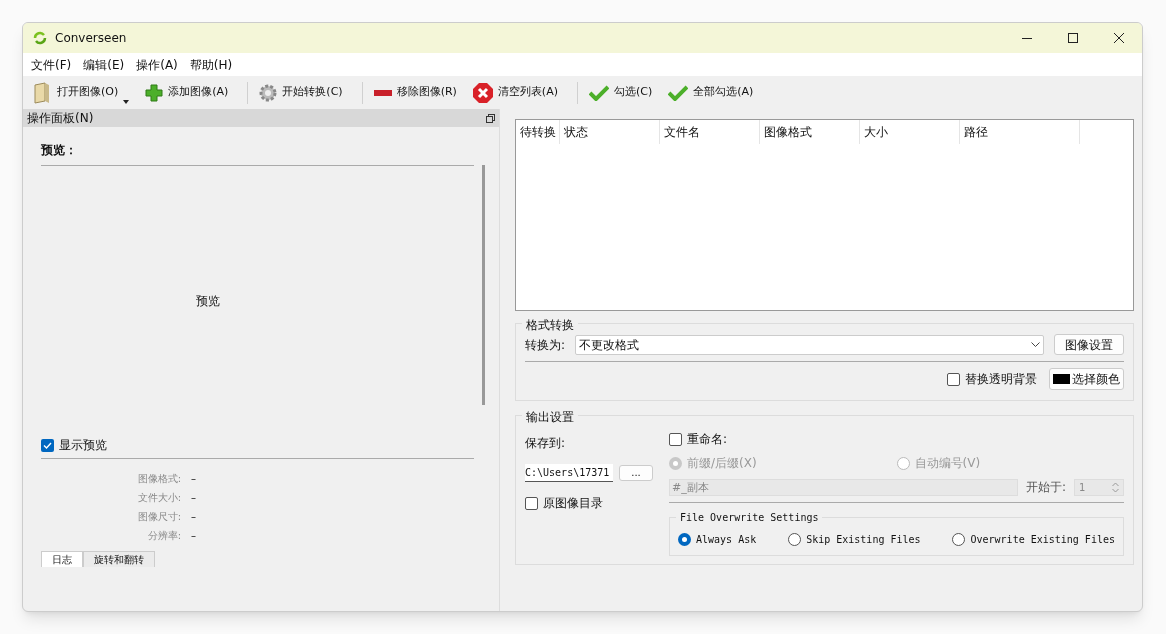 This screenshot has height=634, width=1166. Describe the element at coordinates (610, 132) in the screenshot. I see `column-header: 状态` at that location.